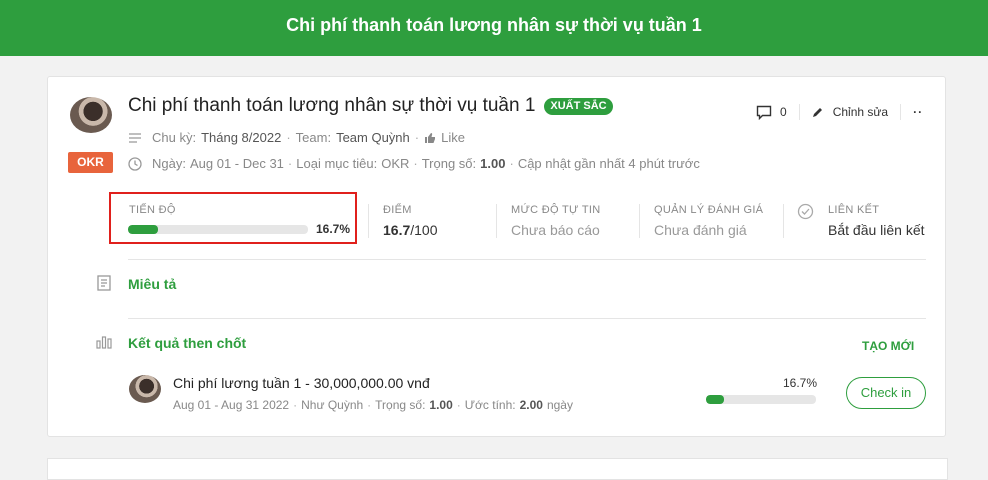  I want to click on kr-estimate: 2.00, so click(531, 405).